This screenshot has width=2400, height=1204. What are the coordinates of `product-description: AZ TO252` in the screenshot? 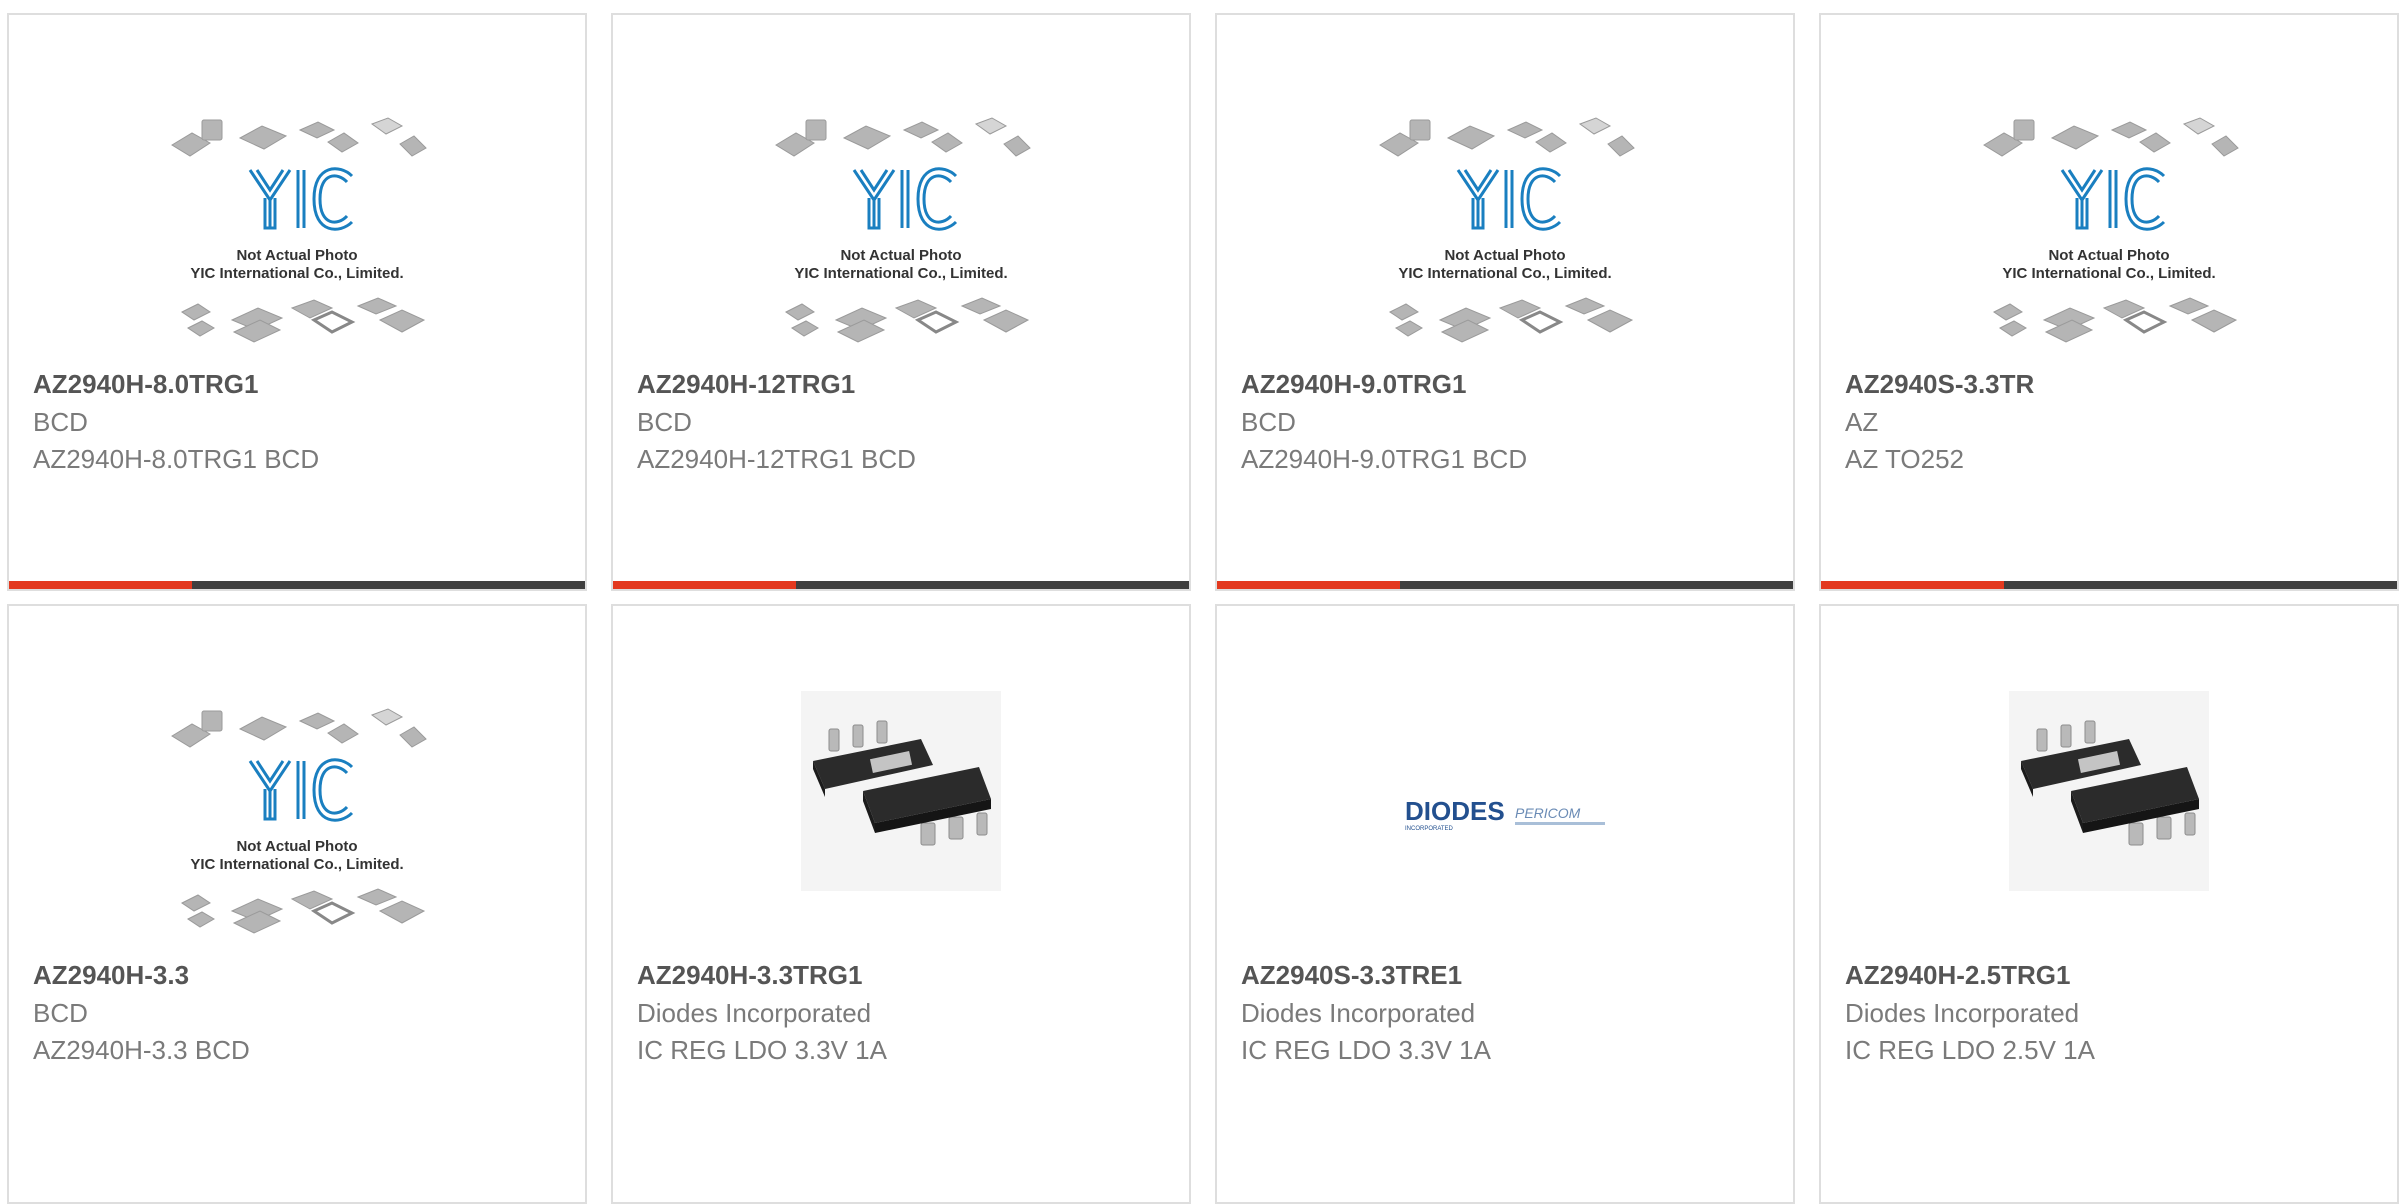 It's located at (1904, 459).